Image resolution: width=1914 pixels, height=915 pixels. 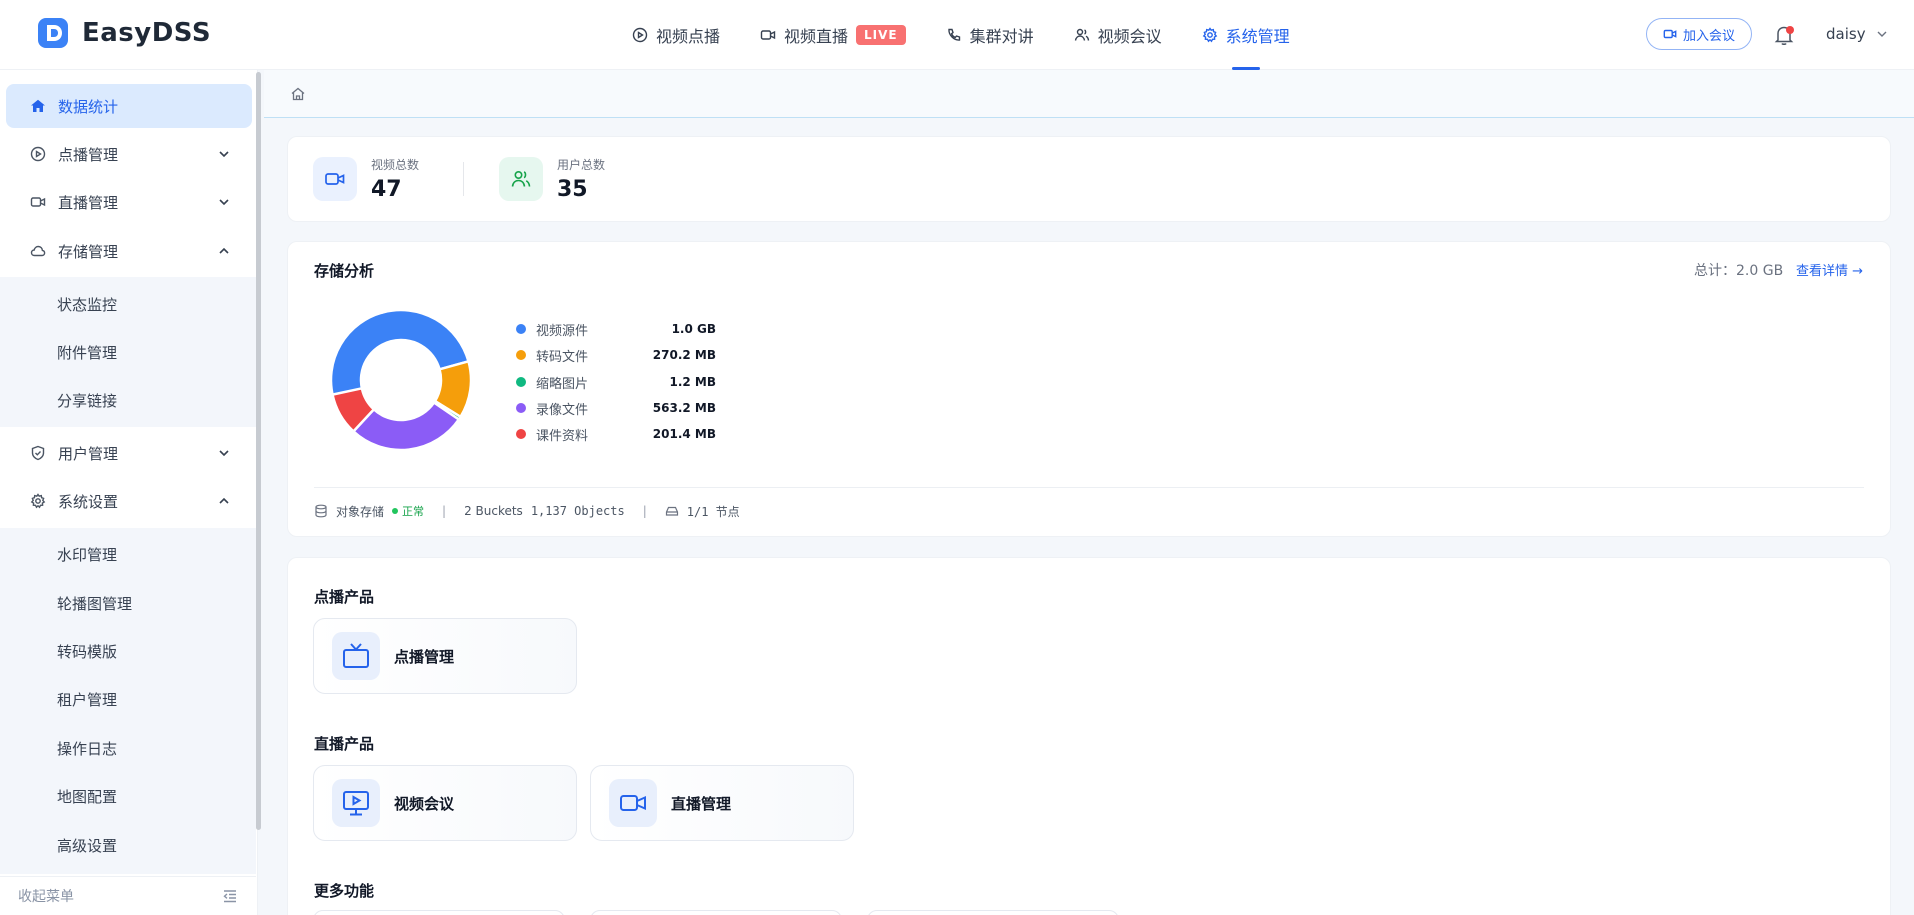 What do you see at coordinates (1089, 487) in the screenshot?
I see `divider` at bounding box center [1089, 487].